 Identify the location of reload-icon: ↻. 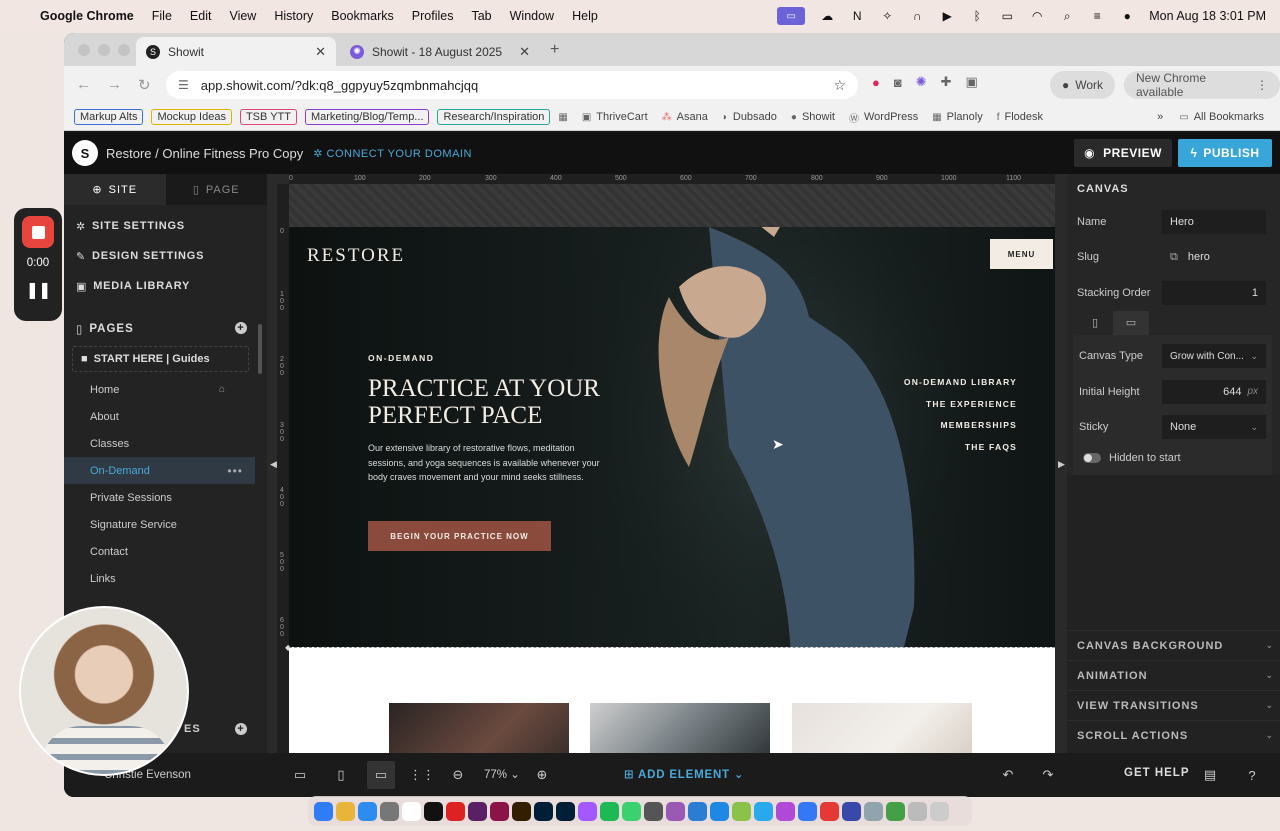
(144, 85).